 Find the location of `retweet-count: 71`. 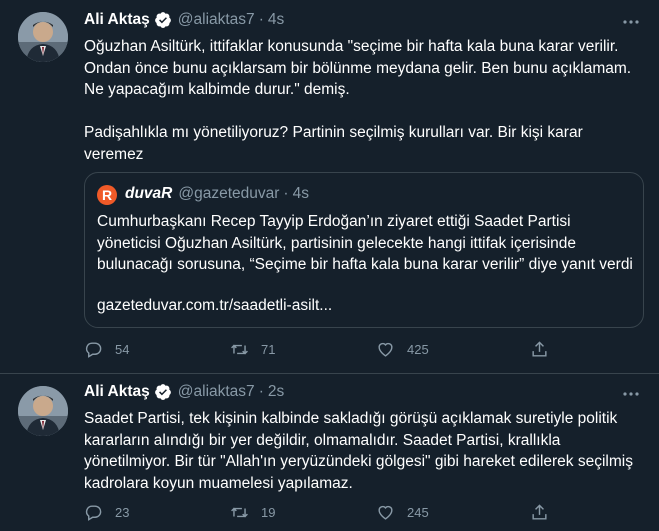

retweet-count: 71 is located at coordinates (268, 349).